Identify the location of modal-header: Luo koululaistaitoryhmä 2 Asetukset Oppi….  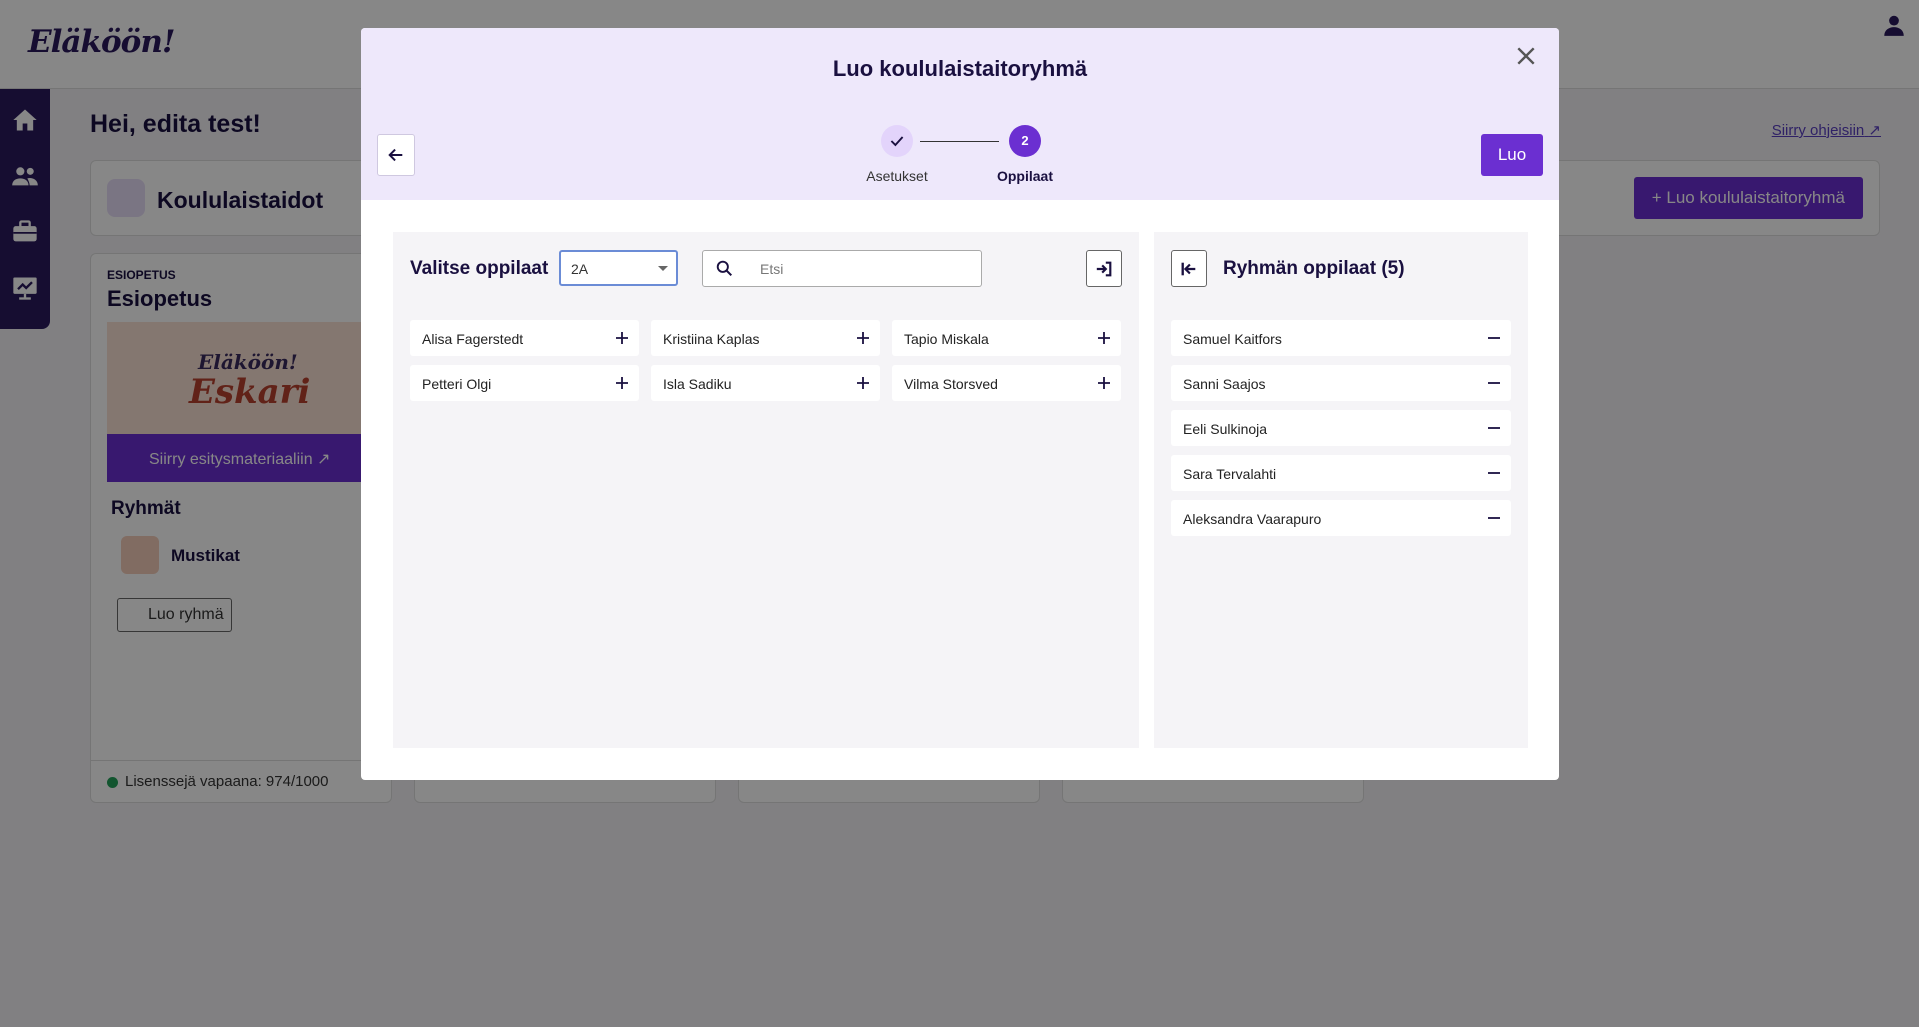
(960, 114).